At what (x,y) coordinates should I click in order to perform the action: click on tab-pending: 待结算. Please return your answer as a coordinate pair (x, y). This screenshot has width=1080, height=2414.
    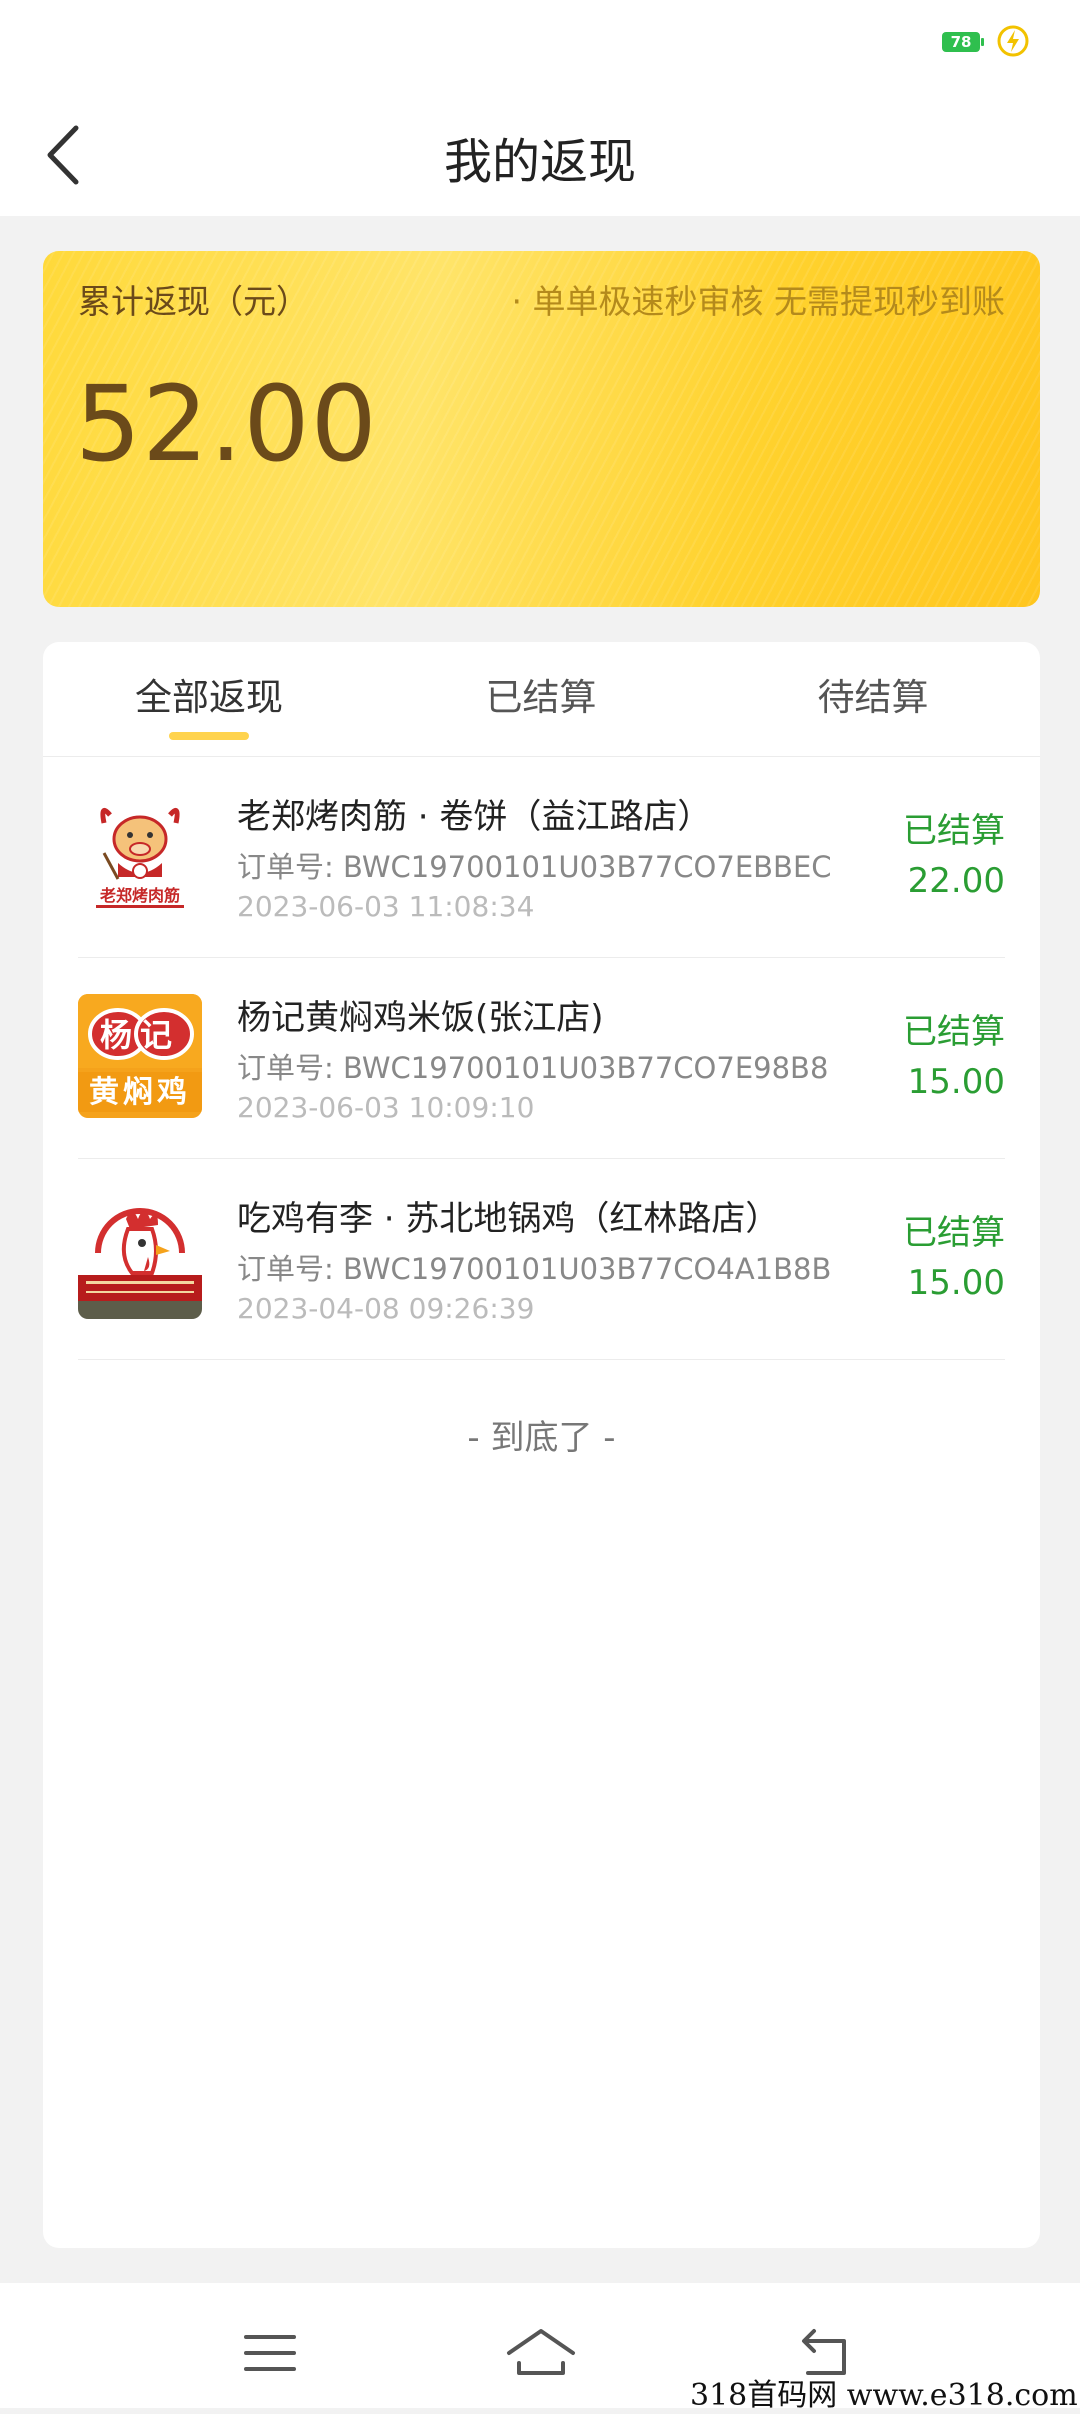
    Looking at the image, I should click on (873, 699).